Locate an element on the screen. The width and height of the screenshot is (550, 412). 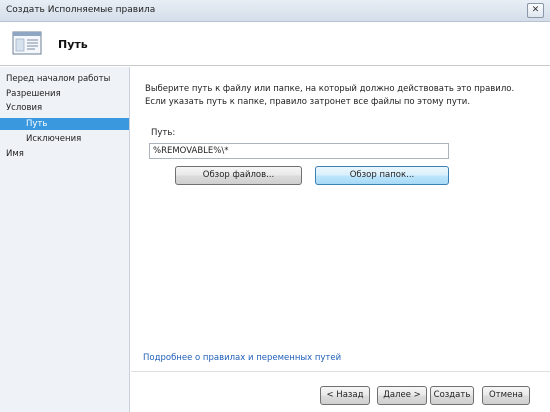
next-button: Далее > is located at coordinates (402, 395).